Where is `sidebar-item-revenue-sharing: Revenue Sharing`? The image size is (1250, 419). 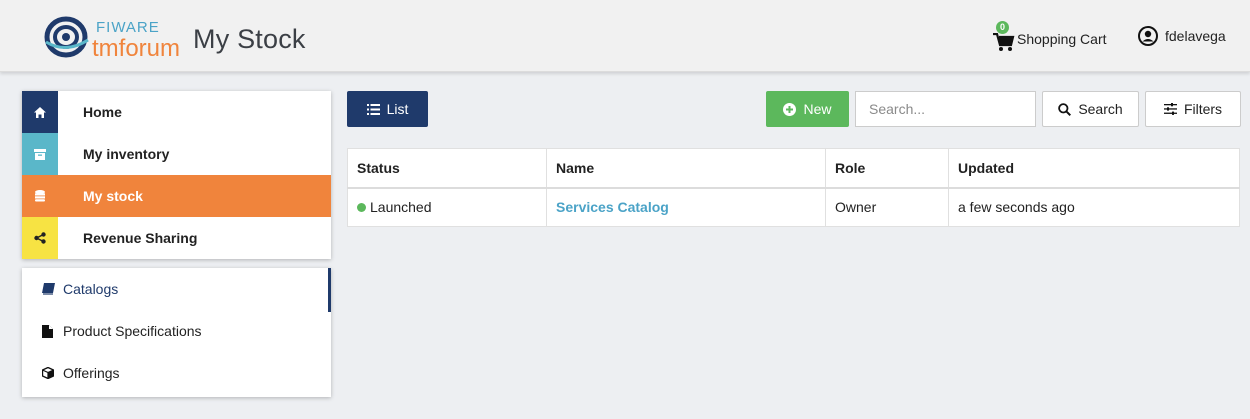 sidebar-item-revenue-sharing: Revenue Sharing is located at coordinates (176, 238).